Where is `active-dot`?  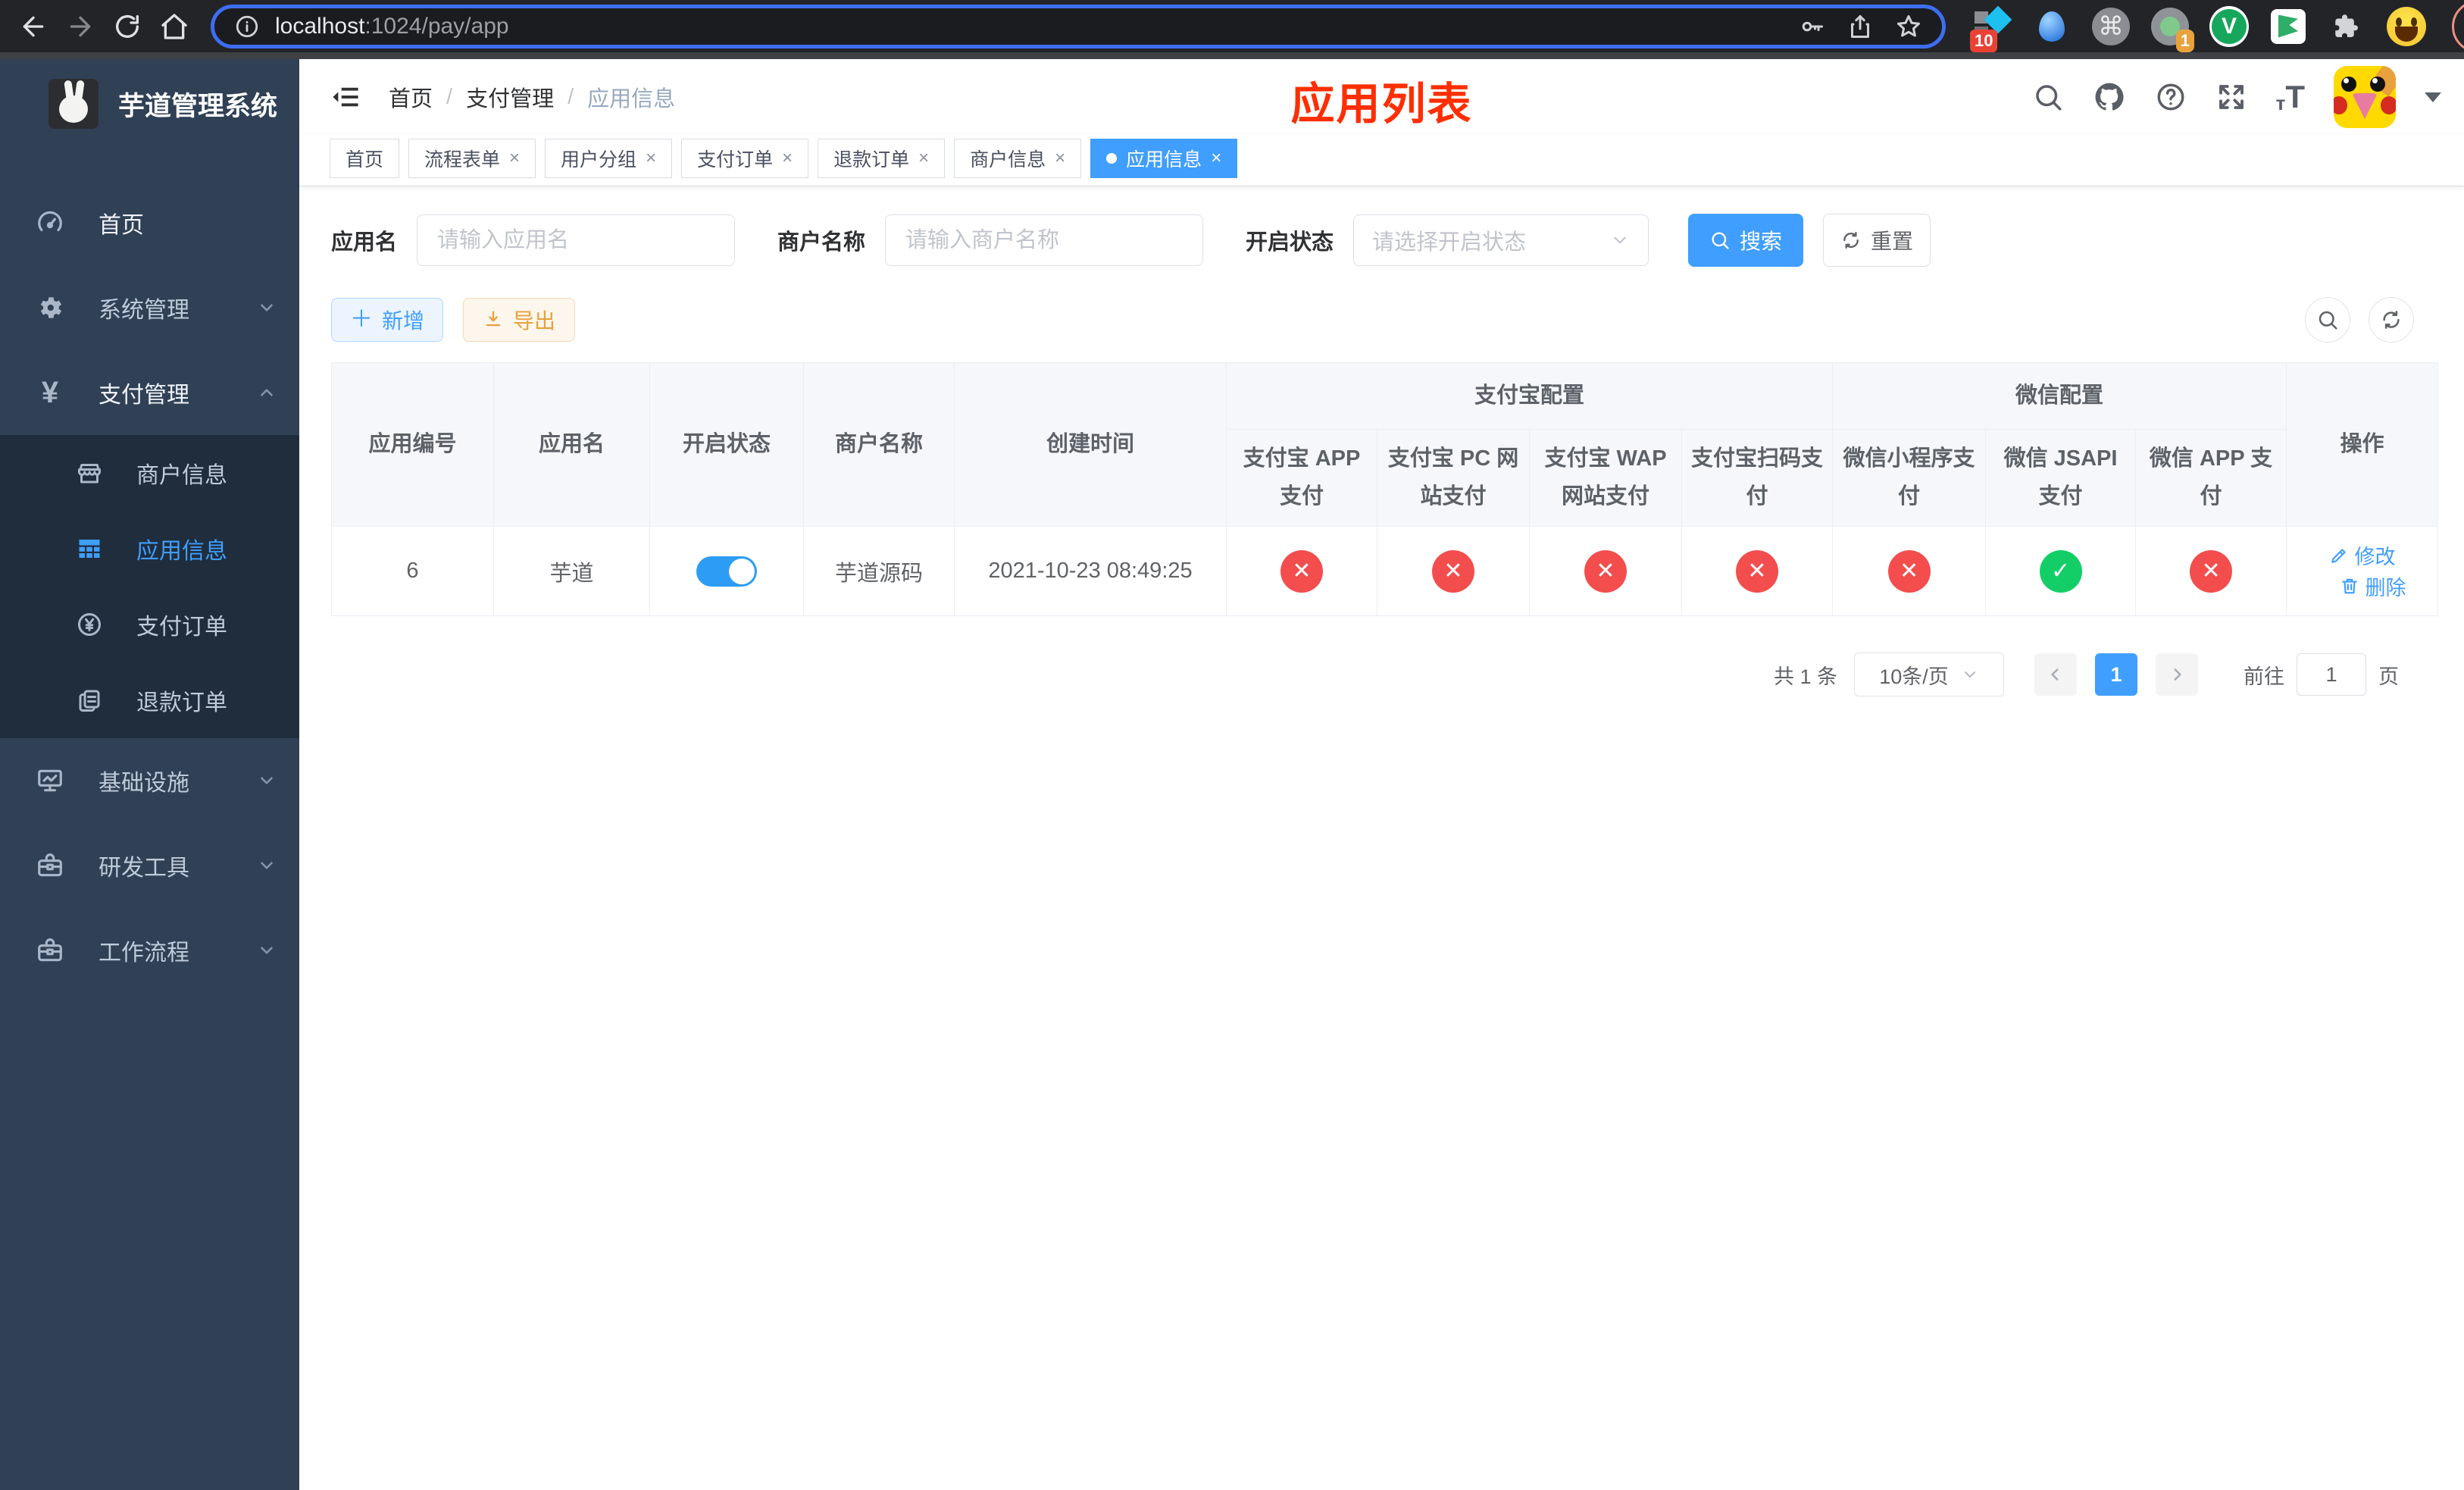
active-dot is located at coordinates (1112, 158).